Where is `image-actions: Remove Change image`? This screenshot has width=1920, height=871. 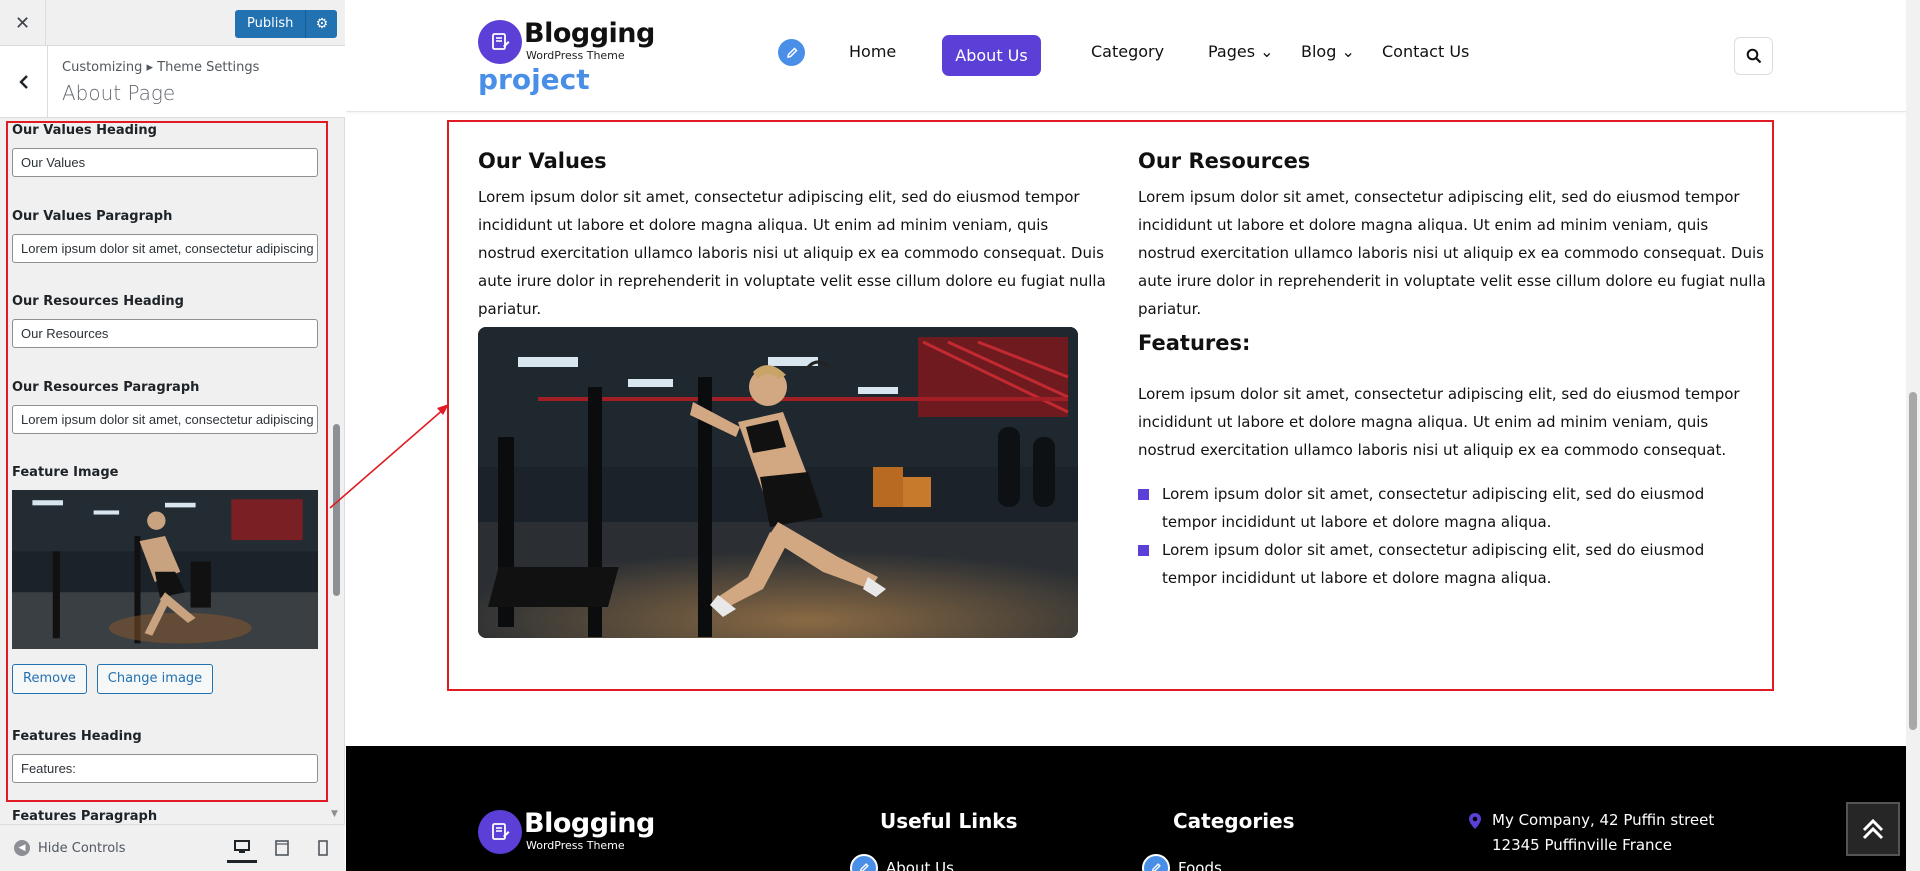
image-actions: Remove Change image is located at coordinates (113, 679).